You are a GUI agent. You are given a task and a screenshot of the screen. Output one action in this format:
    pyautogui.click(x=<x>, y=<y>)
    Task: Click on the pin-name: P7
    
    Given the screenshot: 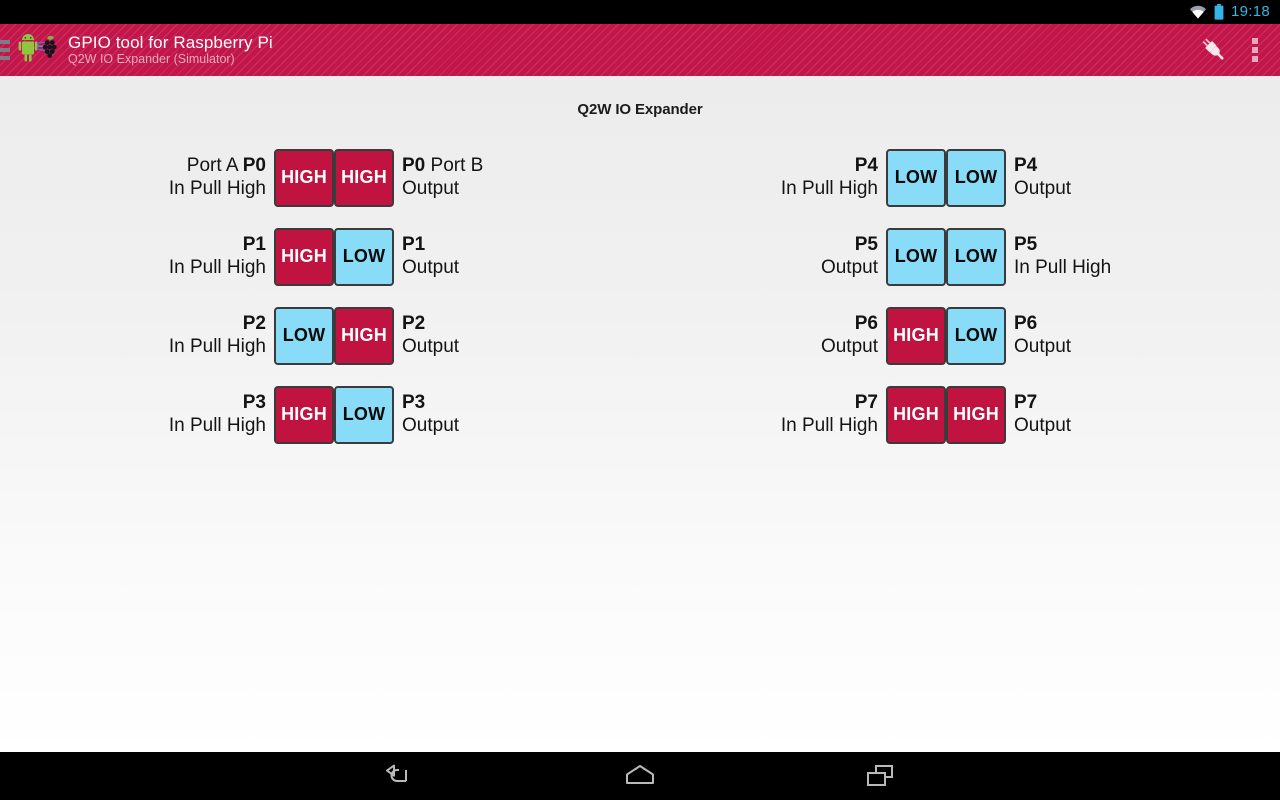 What is the action you would take?
    pyautogui.click(x=1026, y=403)
    